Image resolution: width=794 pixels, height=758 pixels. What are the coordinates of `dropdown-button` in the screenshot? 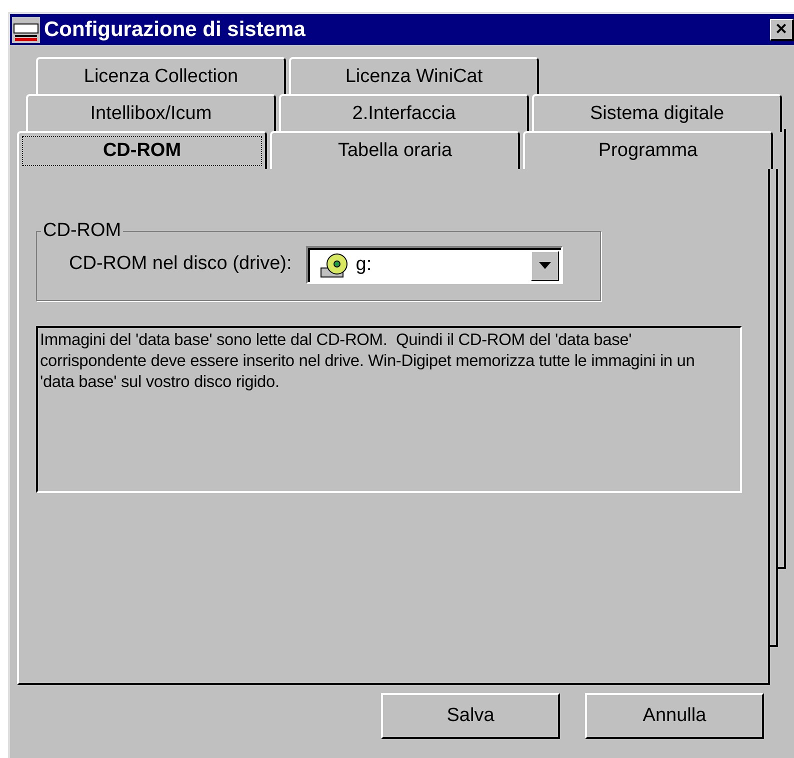 It's located at (544, 265).